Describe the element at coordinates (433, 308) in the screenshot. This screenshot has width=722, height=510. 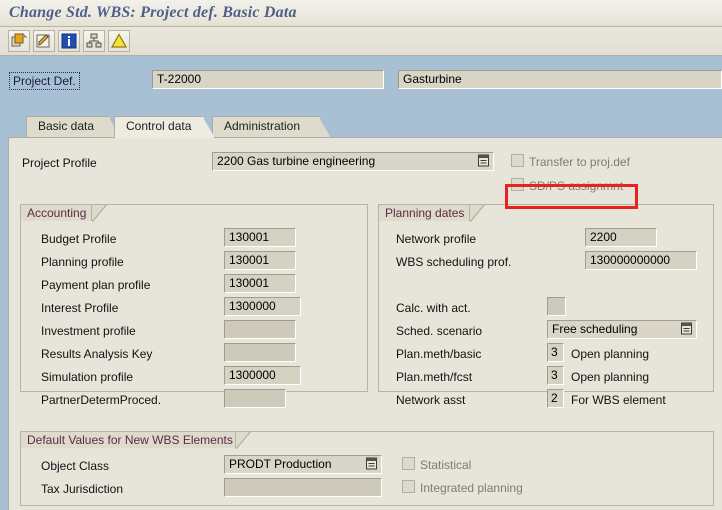
I see `calc-with-act-label: Calc. with act.` at that location.